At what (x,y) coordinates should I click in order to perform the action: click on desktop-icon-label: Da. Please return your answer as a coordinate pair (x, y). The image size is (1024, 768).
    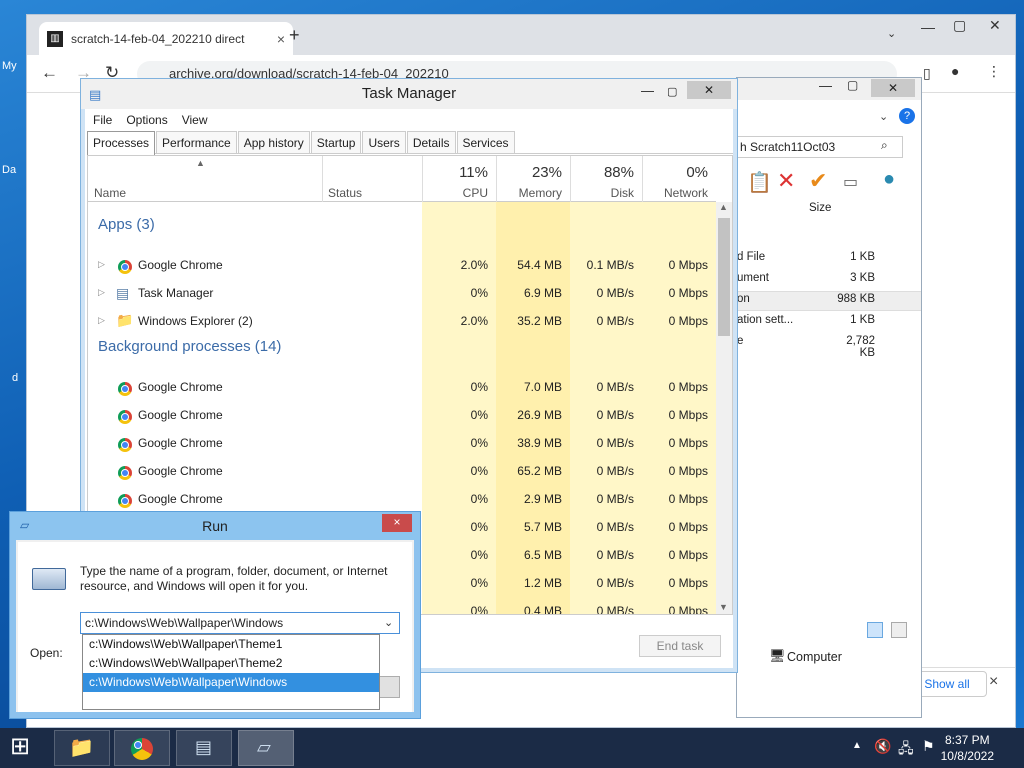
    Looking at the image, I should click on (9, 170).